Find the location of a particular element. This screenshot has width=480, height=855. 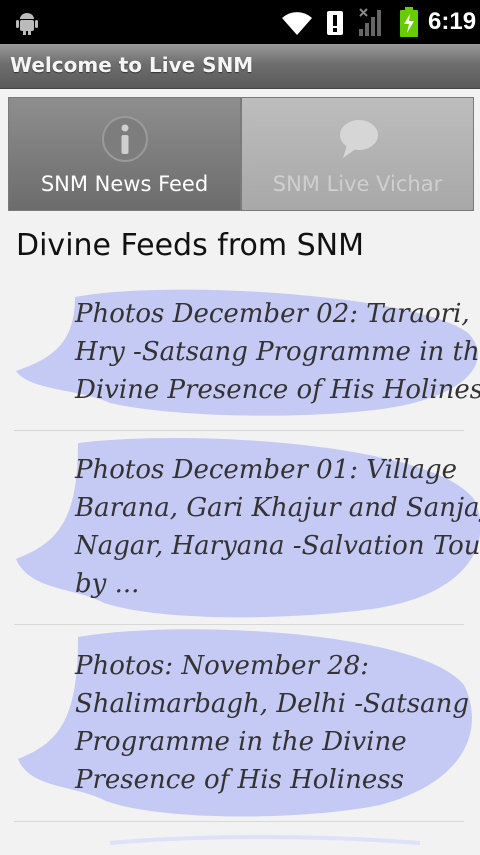

signal-icon is located at coordinates (370, 22).